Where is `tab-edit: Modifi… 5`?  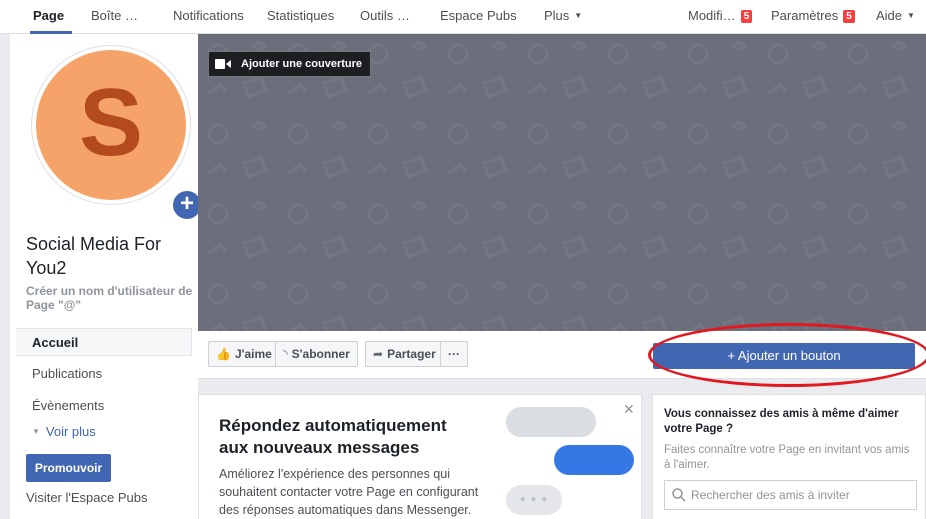 tab-edit: Modifi… 5 is located at coordinates (720, 15).